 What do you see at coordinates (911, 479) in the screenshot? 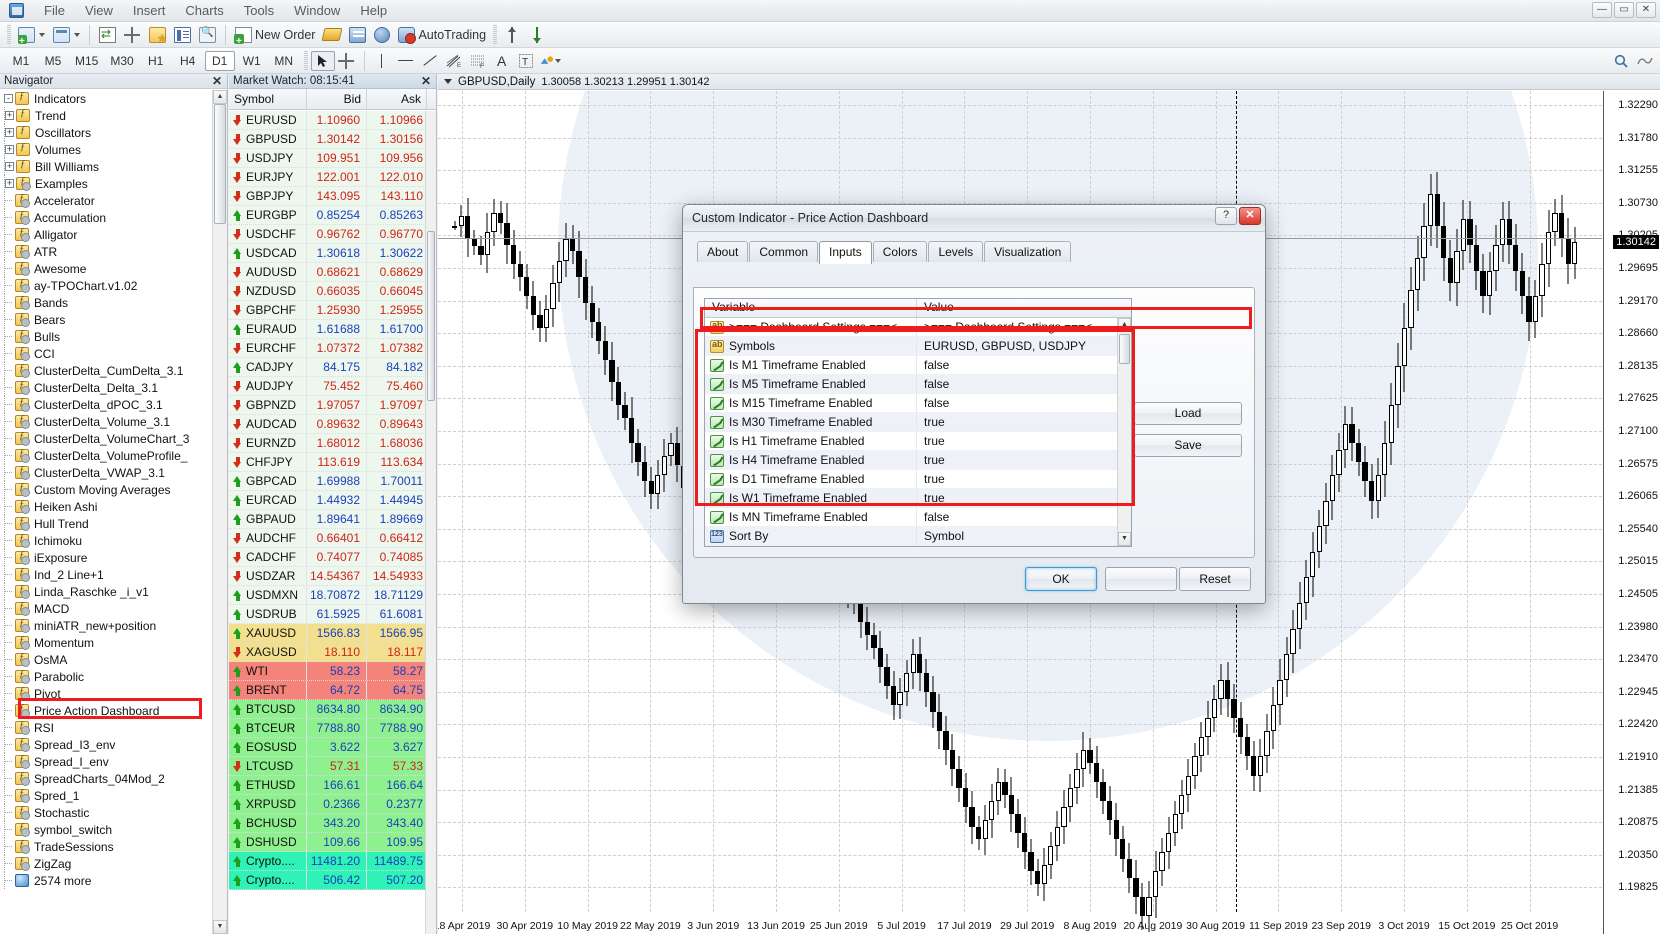
I see `input-row: Is D1 Timeframe Enabled true` at bounding box center [911, 479].